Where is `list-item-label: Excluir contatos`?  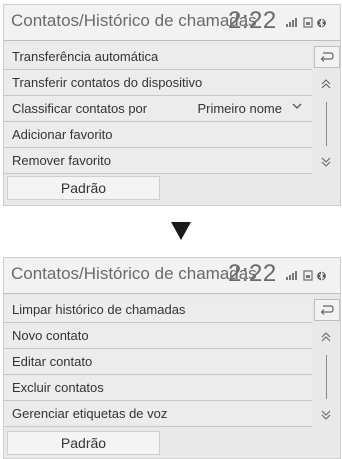
list-item-label: Excluir contatos is located at coordinates (58, 387).